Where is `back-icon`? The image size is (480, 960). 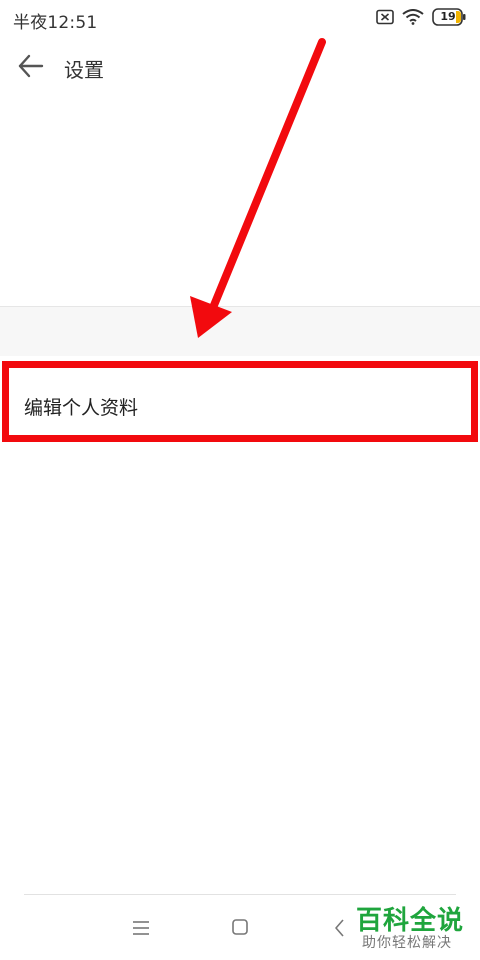
back-icon is located at coordinates (339, 928).